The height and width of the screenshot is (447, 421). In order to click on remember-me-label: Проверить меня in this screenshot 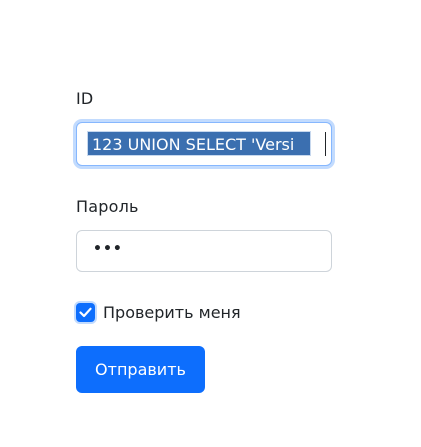, I will do `click(172, 312)`.